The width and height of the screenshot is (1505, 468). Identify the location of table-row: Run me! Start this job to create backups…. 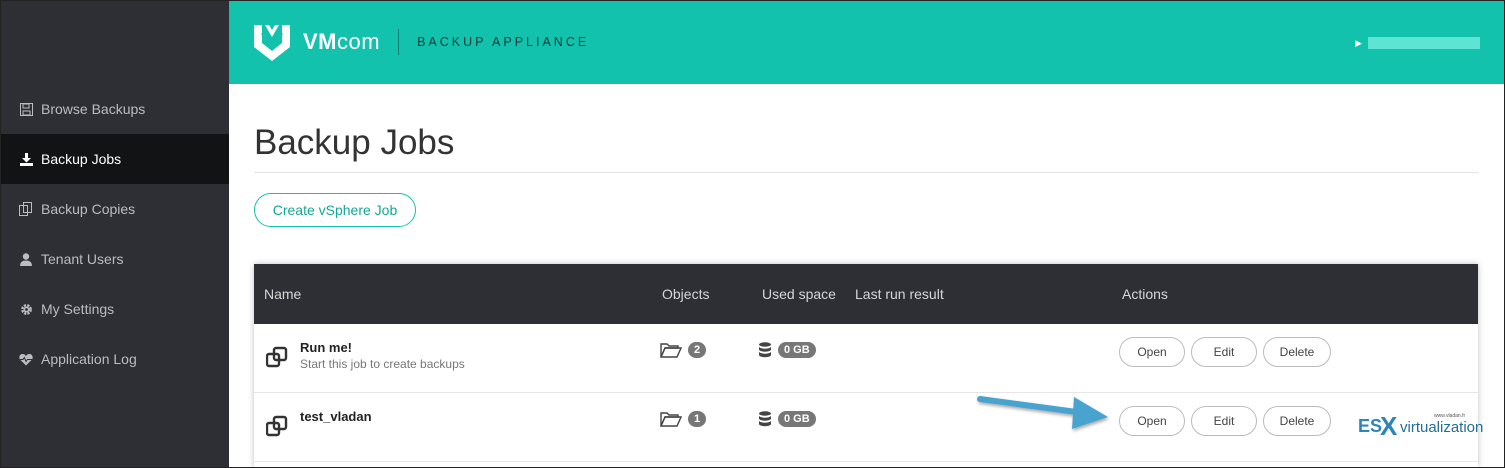
(866, 358).